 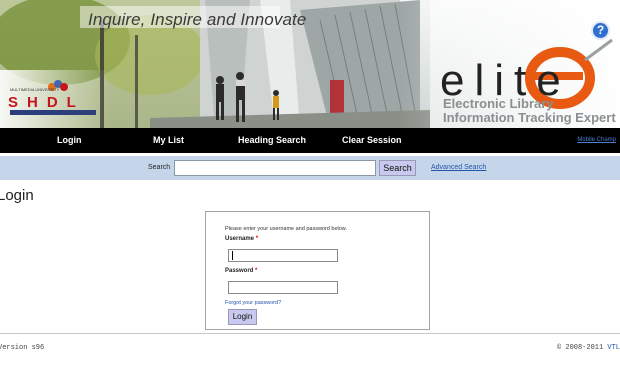 What do you see at coordinates (283, 255) in the screenshot?
I see `username-field` at bounding box center [283, 255].